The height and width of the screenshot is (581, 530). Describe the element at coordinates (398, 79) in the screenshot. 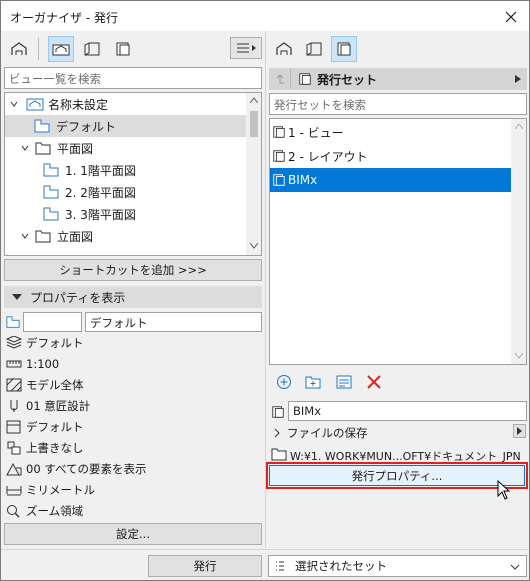

I see `publisher-set-header: 発行セット` at that location.